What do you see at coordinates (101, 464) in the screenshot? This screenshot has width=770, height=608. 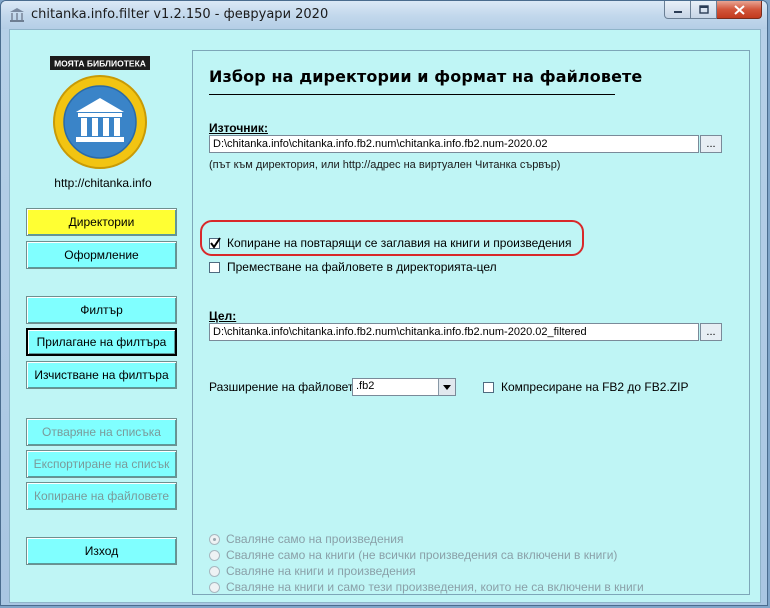 I see `export-list-button: Експортиране на списък` at bounding box center [101, 464].